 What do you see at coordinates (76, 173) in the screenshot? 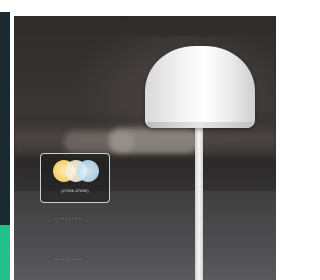
I see `color-temperature-circles` at bounding box center [76, 173].